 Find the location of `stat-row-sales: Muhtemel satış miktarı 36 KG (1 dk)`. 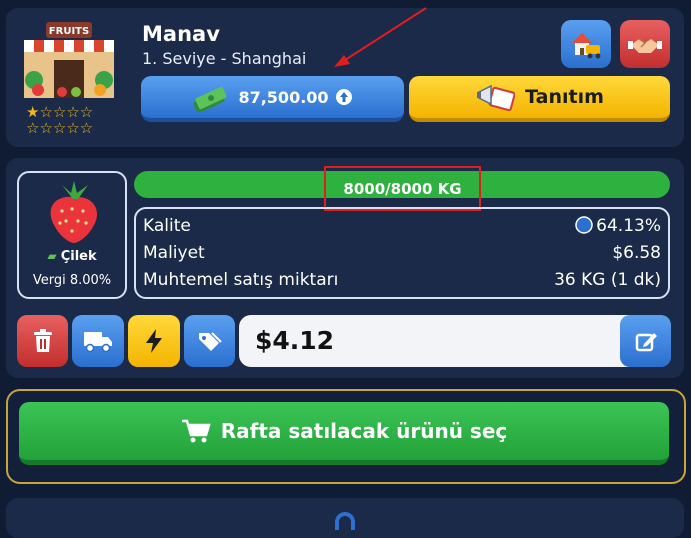

stat-row-sales: Muhtemel satış miktarı 36 KG (1 dk) is located at coordinates (402, 283).